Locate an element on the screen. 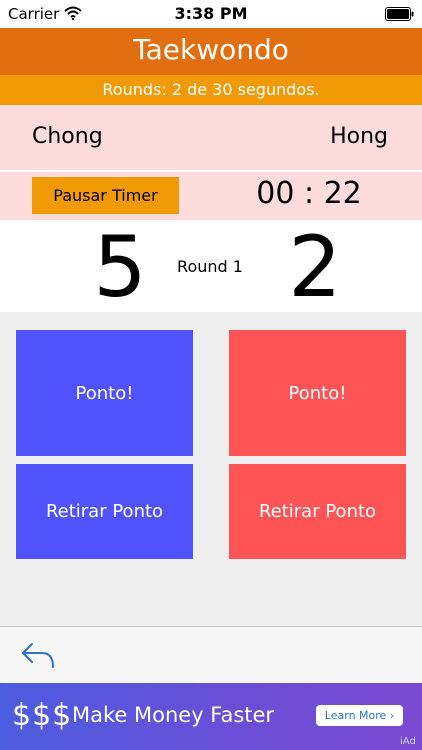  left-remove-point-button: Retirar Ponto is located at coordinates (104, 511).